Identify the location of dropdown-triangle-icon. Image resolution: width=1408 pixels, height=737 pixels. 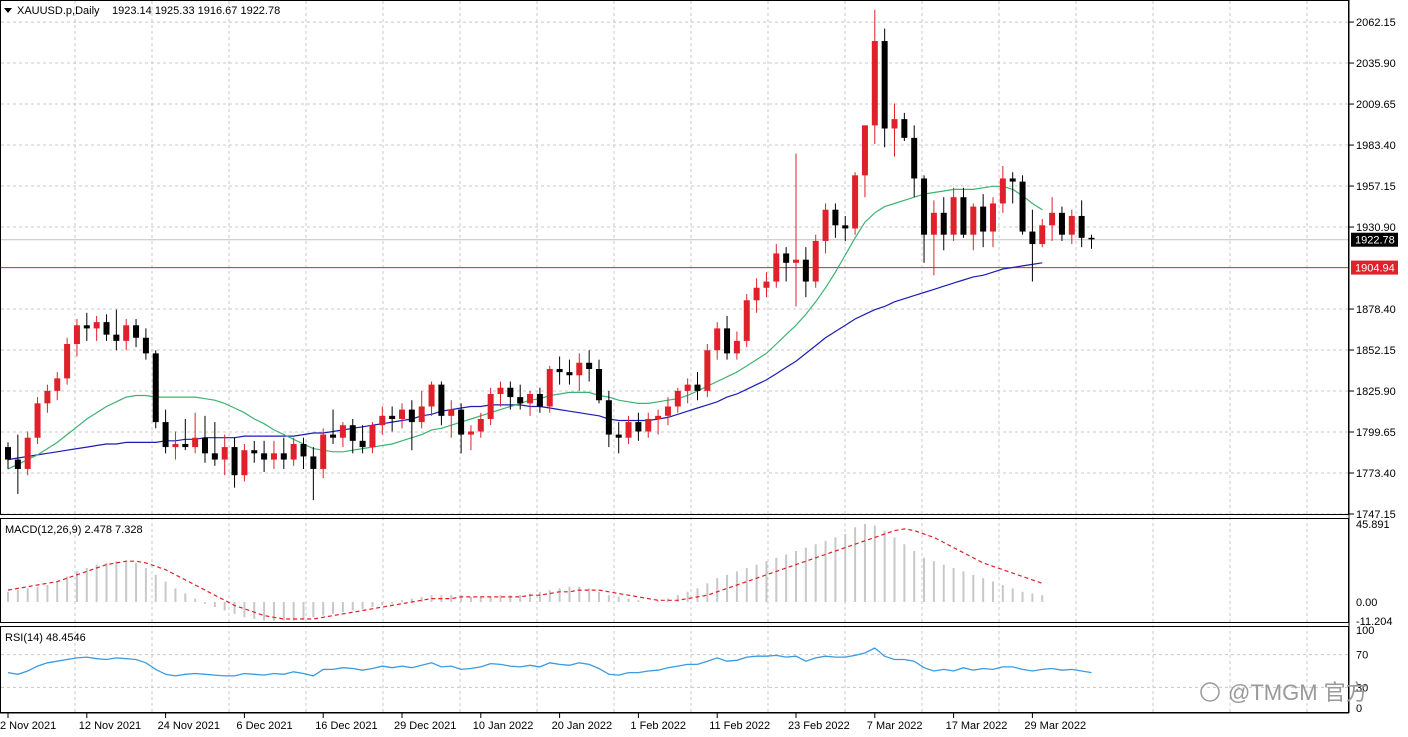
(8, 10).